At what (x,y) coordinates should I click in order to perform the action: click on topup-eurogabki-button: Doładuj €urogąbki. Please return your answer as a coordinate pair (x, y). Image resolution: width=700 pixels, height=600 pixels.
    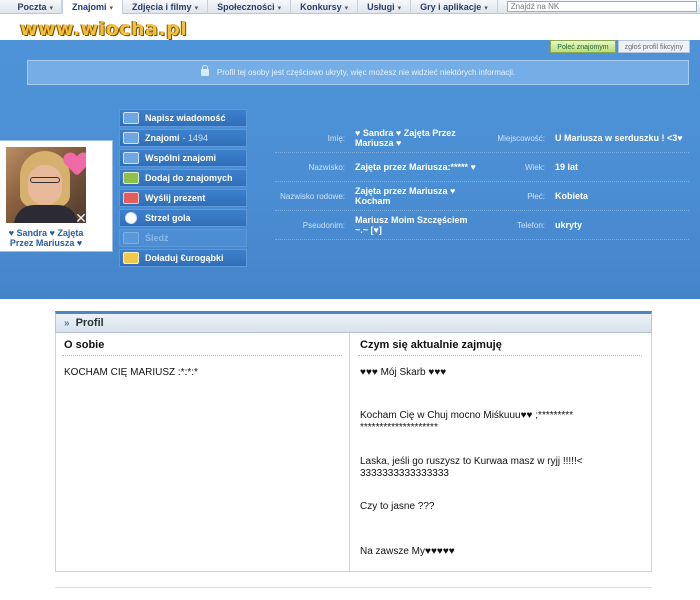
    Looking at the image, I should click on (183, 258).